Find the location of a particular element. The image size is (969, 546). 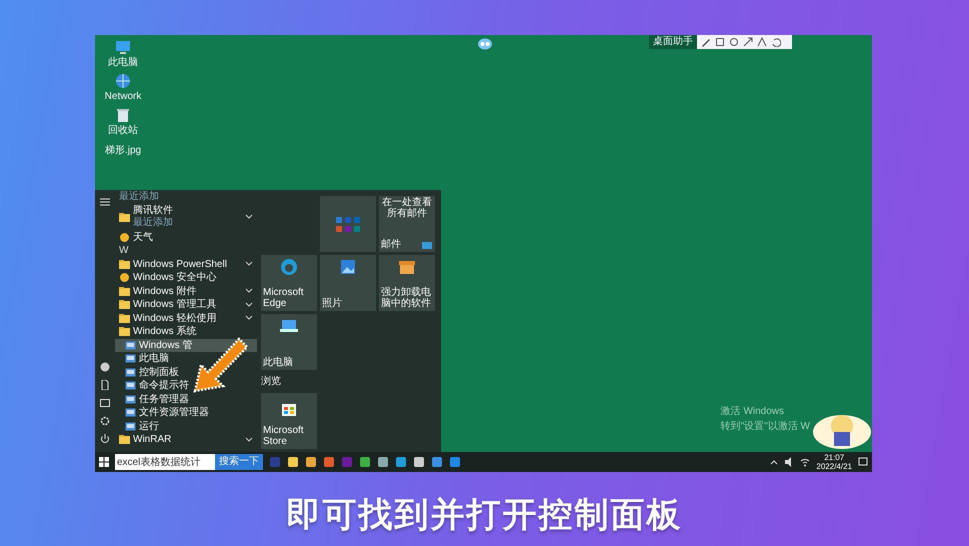

circle-icon is located at coordinates (734, 42).